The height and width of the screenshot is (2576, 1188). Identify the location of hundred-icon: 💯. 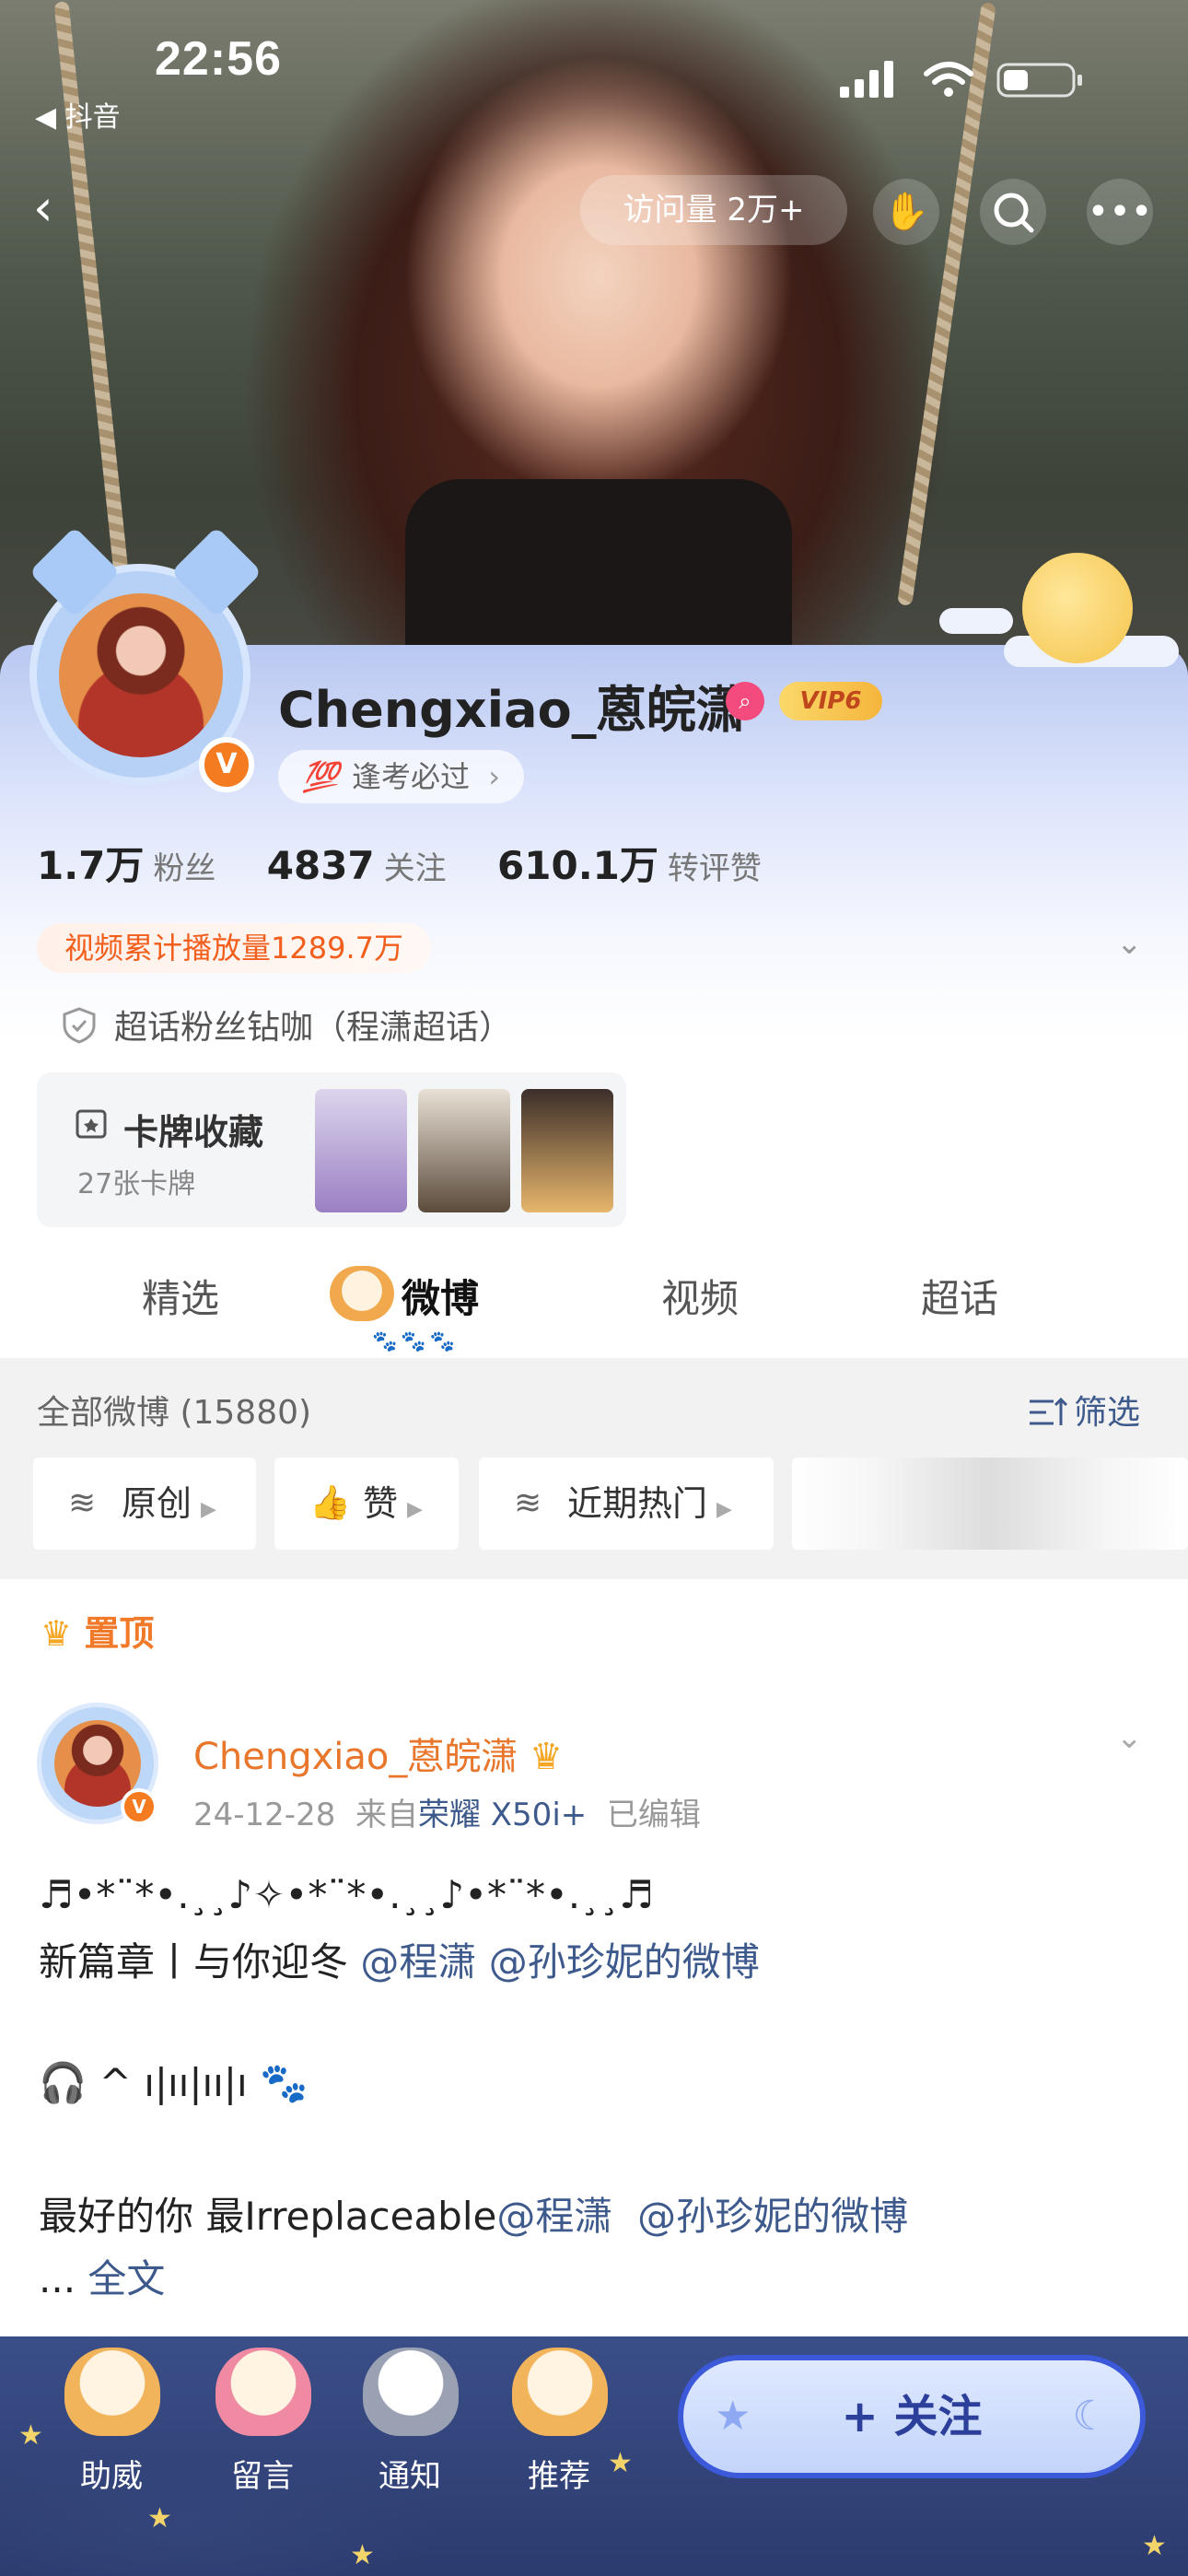
(320, 776).